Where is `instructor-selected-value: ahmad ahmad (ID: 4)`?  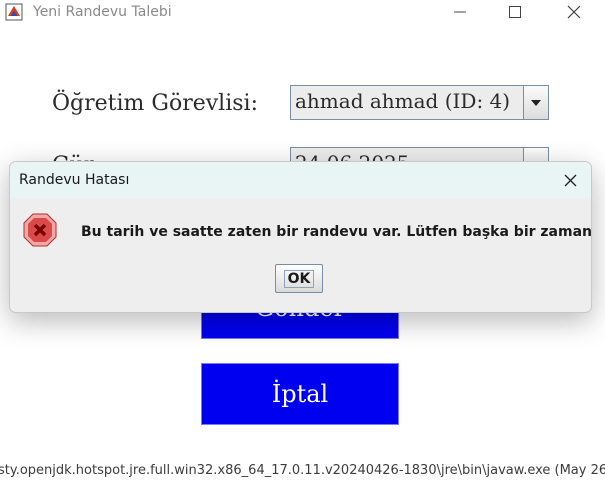
instructor-selected-value: ahmad ahmad (ID: 4) is located at coordinates (403, 101).